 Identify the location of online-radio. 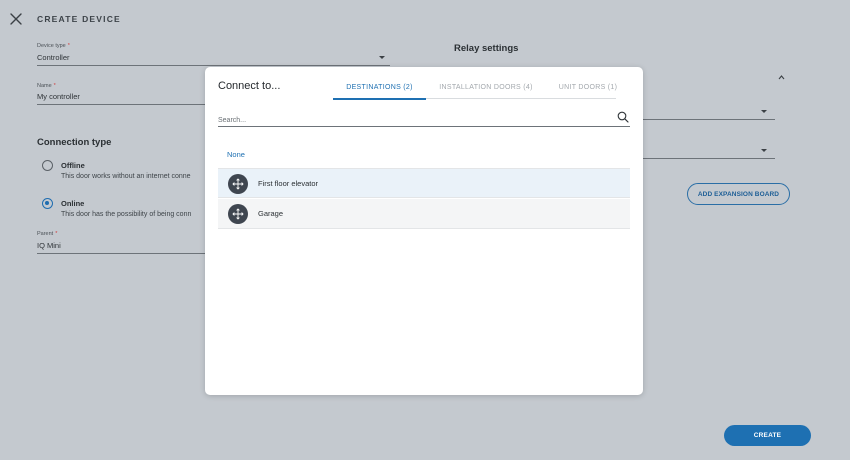
(47, 203).